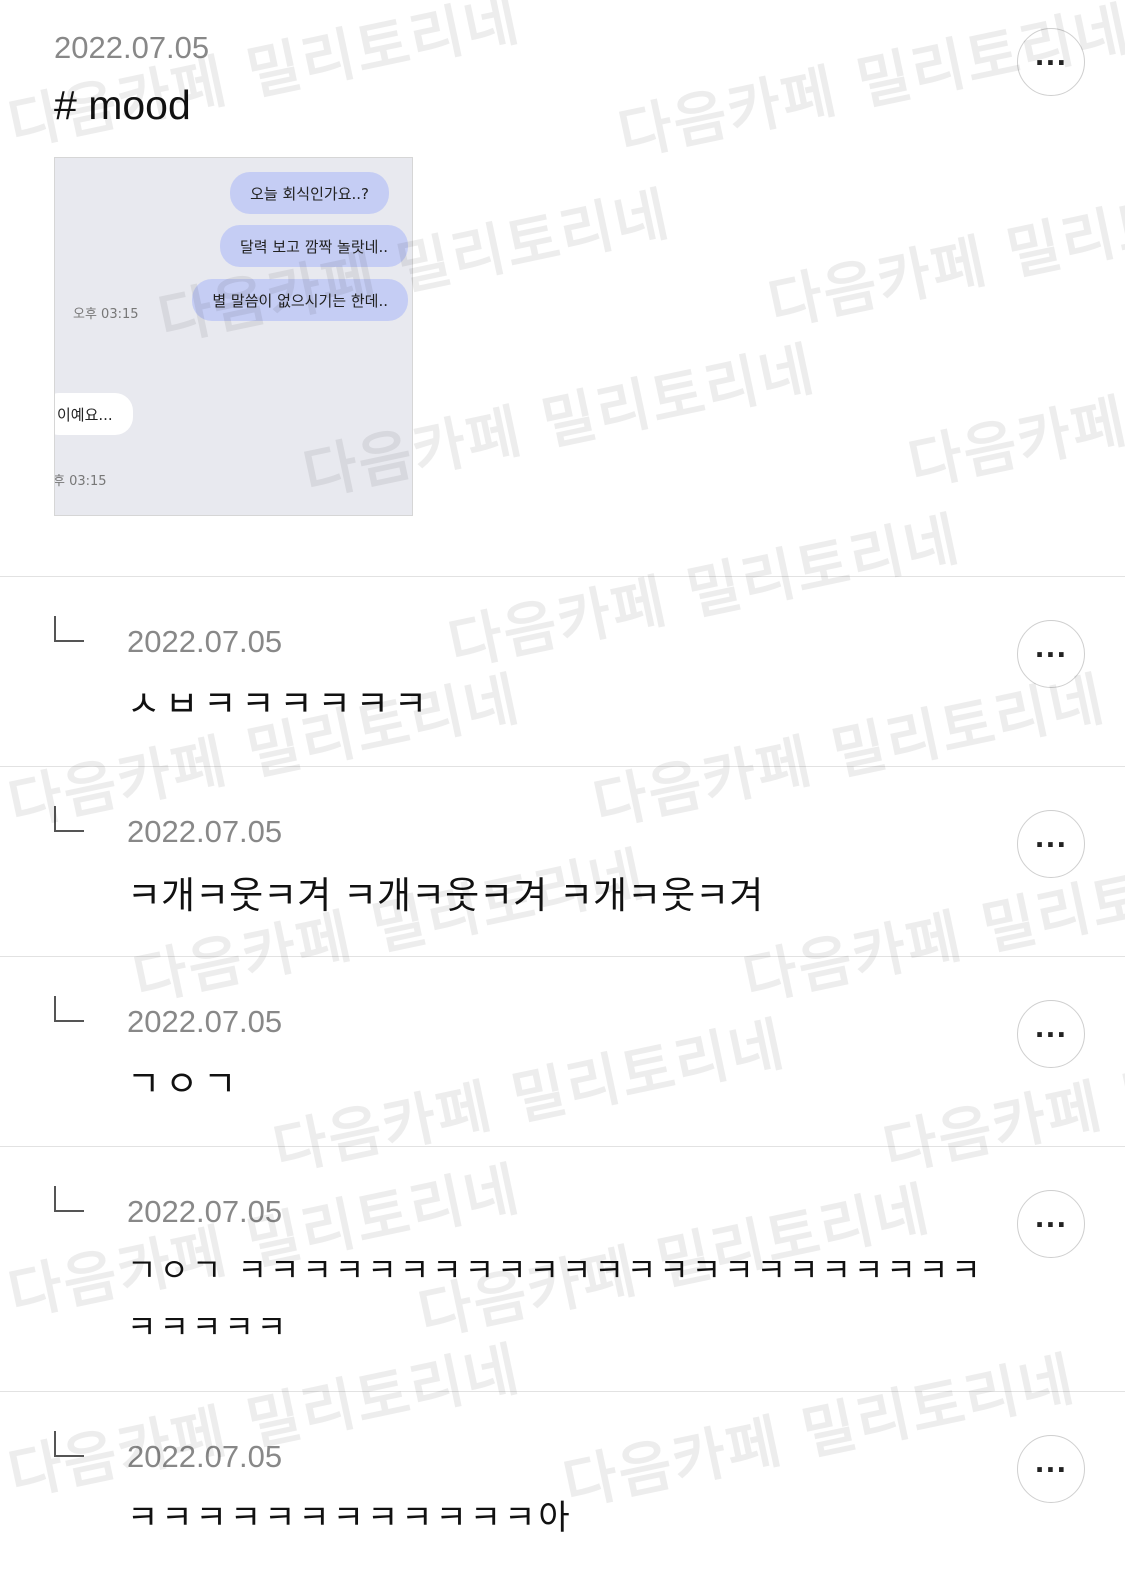 Image resolution: width=1125 pixels, height=1569 pixels. I want to click on comment-text-line2: ㅋㅋㅋㅋㅋ, so click(208, 1327).